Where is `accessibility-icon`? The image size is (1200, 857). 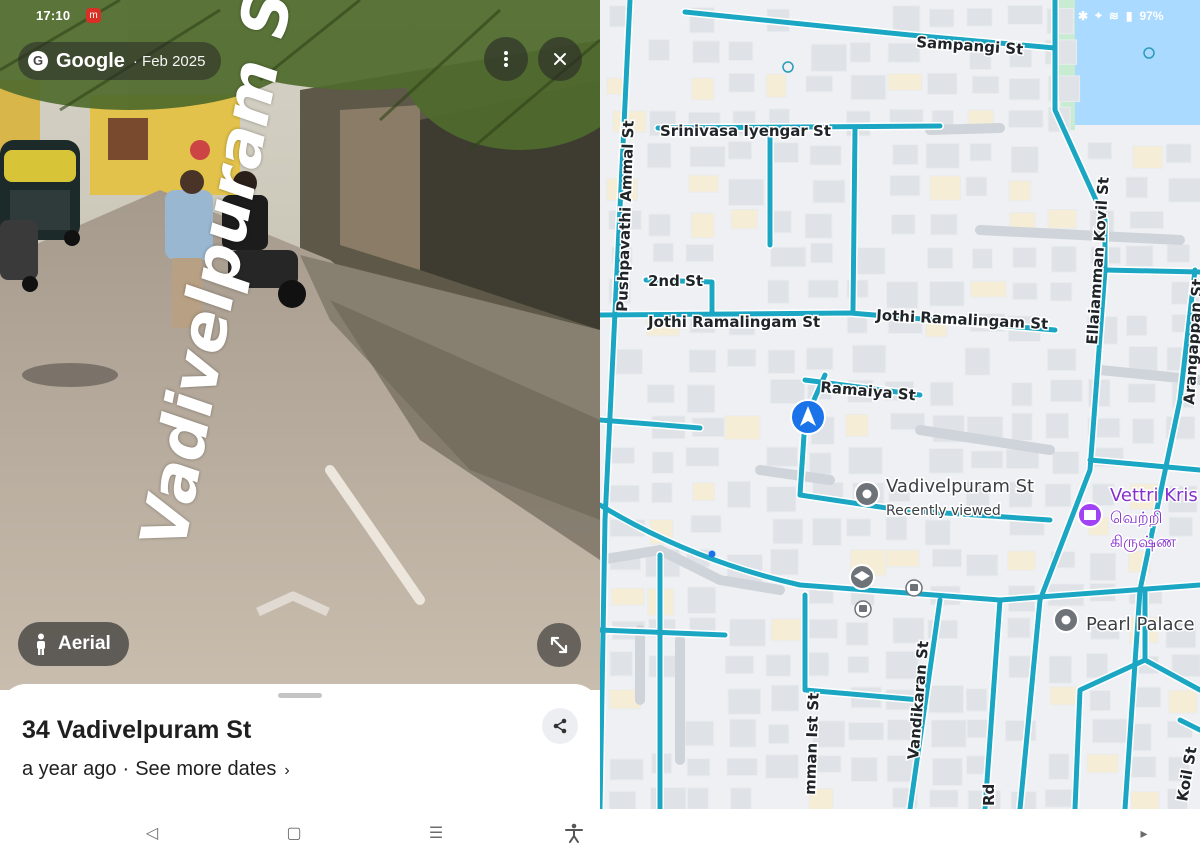 accessibility-icon is located at coordinates (574, 833).